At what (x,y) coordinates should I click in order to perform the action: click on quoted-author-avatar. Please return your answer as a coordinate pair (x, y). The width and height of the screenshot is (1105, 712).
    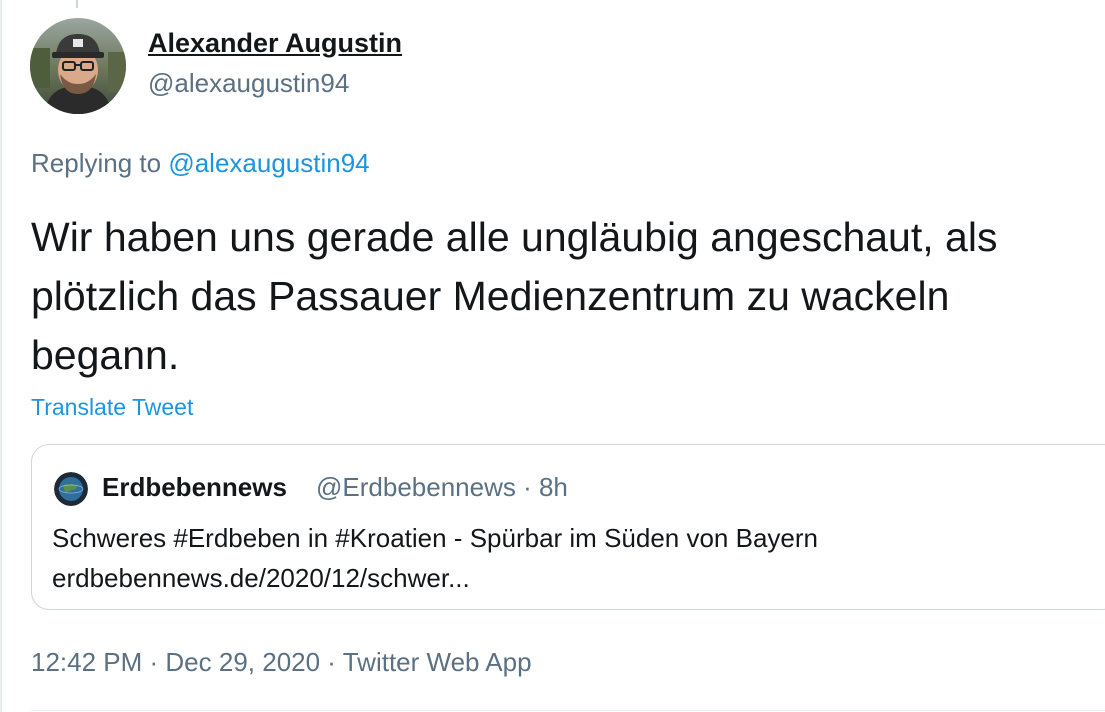
    Looking at the image, I should click on (71, 489).